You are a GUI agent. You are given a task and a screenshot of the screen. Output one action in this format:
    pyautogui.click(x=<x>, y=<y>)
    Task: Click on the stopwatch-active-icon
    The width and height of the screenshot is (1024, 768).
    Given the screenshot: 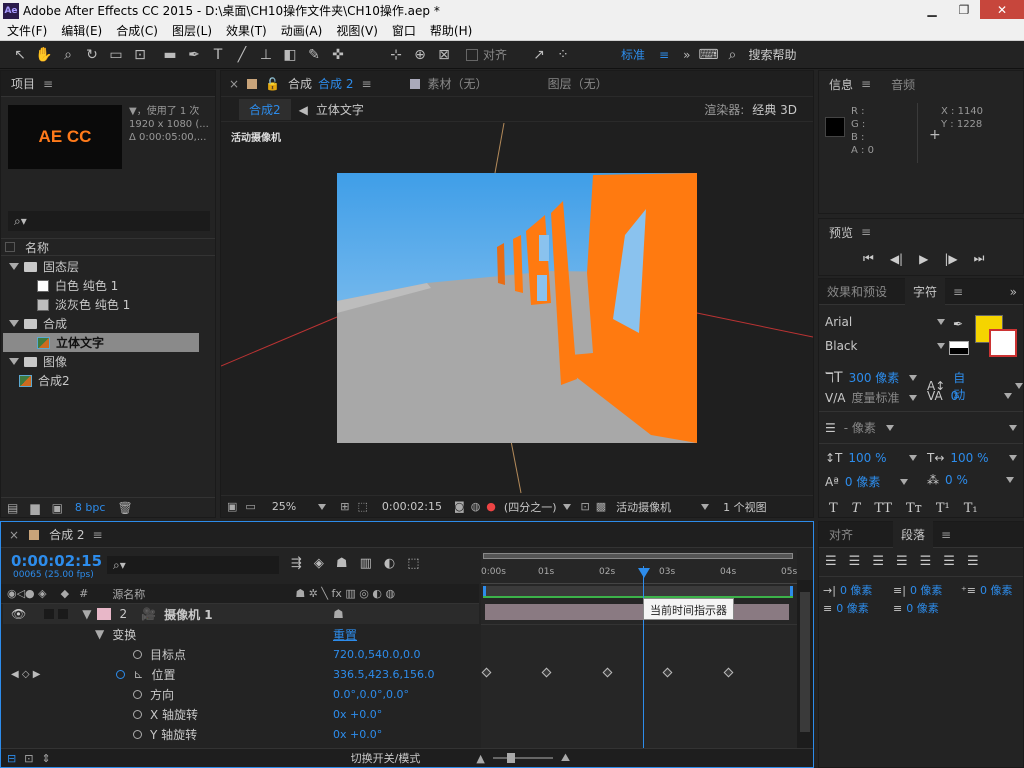 What is the action you would take?
    pyautogui.click(x=121, y=674)
    